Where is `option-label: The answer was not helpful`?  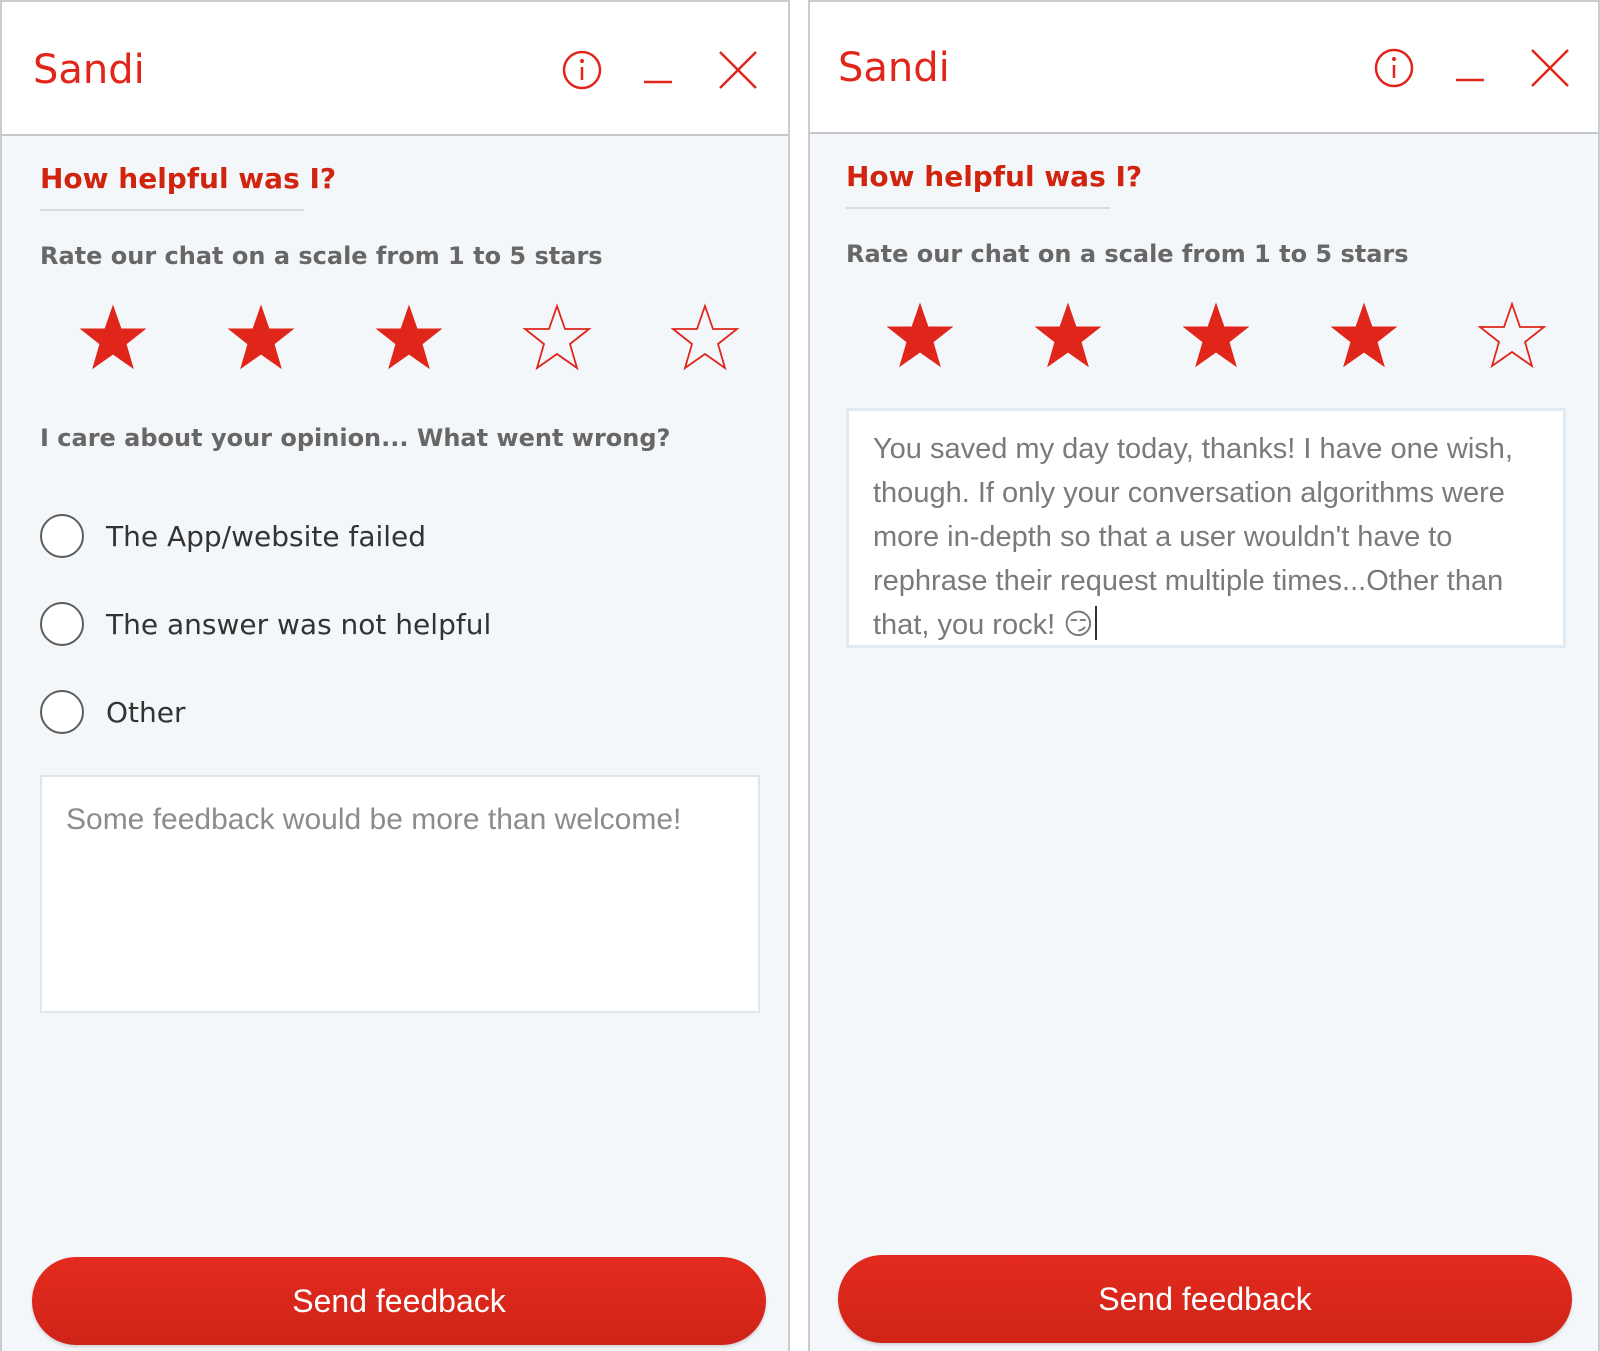 option-label: The answer was not helpful is located at coordinates (299, 624).